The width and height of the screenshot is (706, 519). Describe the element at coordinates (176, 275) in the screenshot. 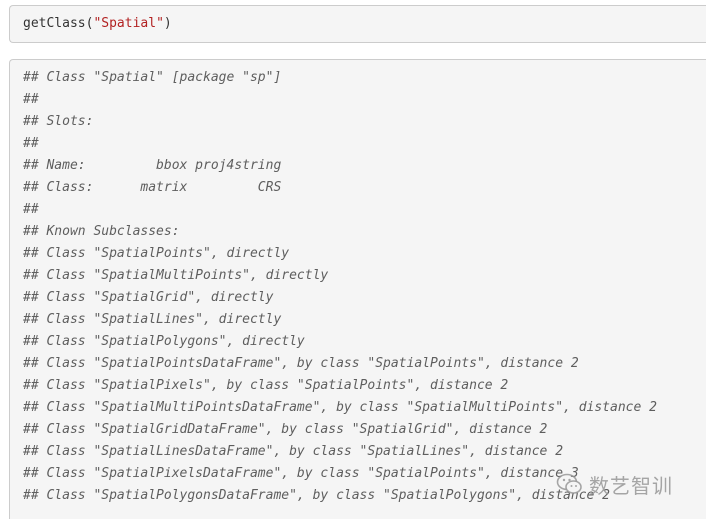

I see `output-line: ## Class "SpatialMultiPoints", directly` at that location.